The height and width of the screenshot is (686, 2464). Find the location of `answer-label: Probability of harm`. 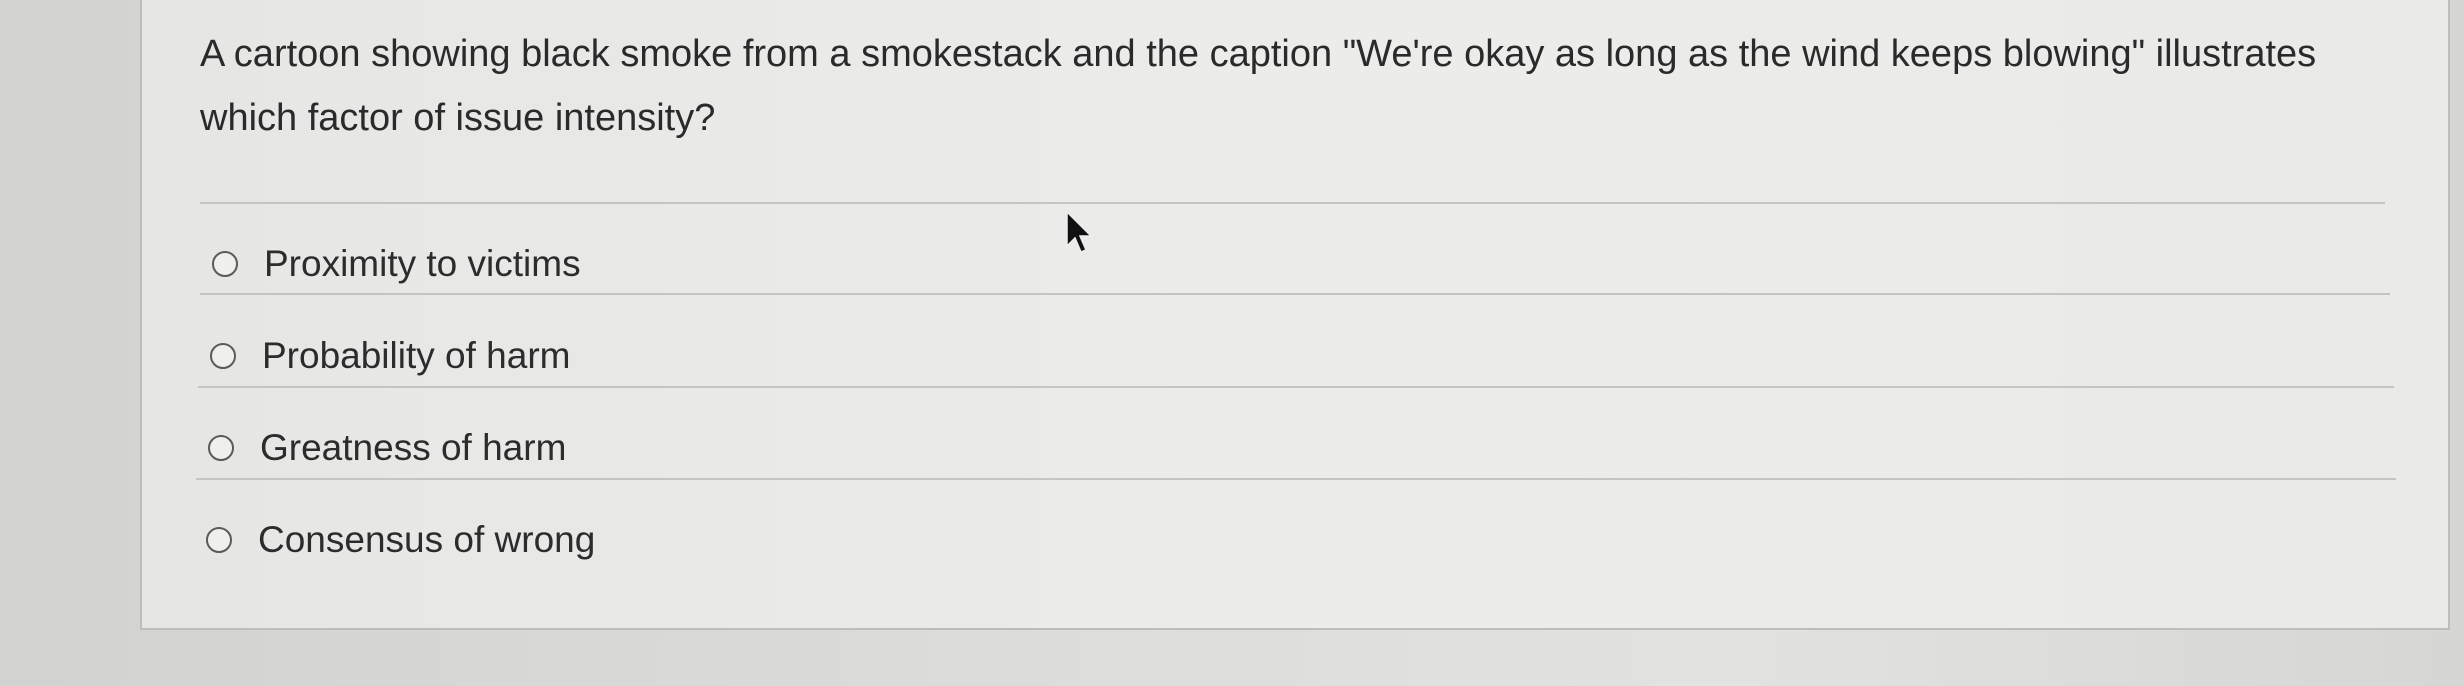

answer-label: Probability of harm is located at coordinates (416, 355).